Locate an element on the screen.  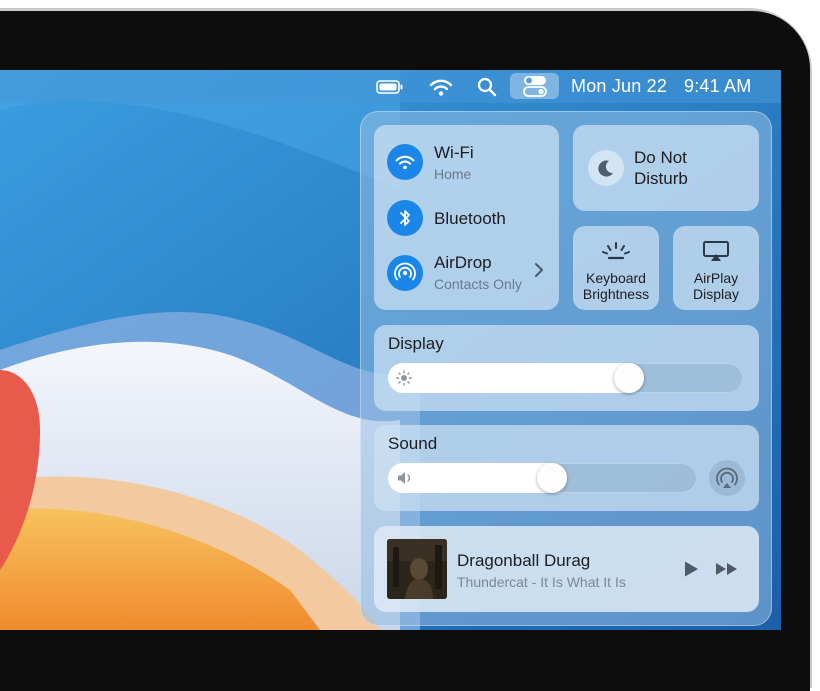
display-brightness-slider is located at coordinates (565, 378).